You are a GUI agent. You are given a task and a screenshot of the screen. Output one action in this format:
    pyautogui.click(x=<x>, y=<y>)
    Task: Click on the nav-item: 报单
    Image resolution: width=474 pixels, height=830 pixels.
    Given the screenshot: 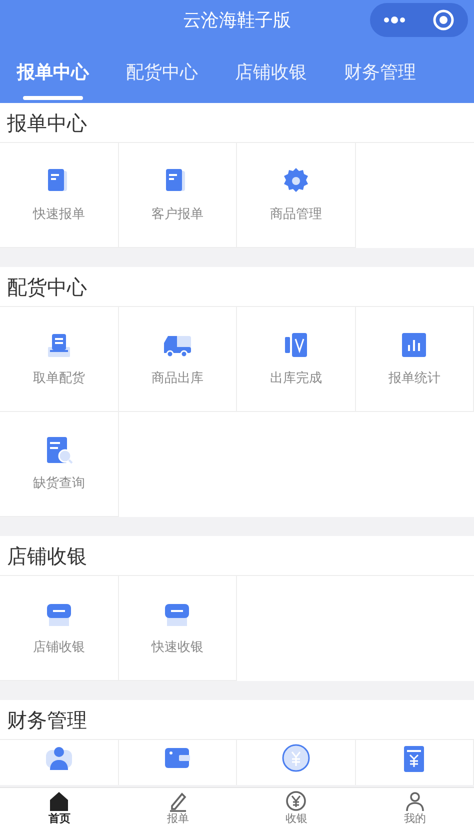 What is the action you would take?
    pyautogui.click(x=177, y=809)
    